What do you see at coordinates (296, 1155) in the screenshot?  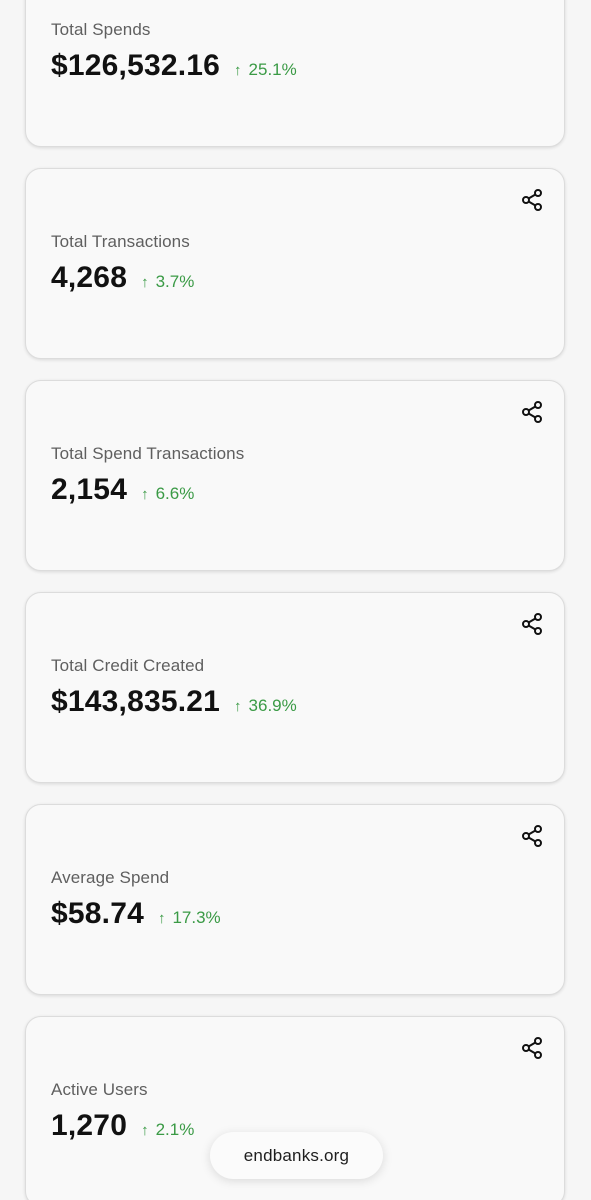 I see `domain-pill: endbanks.org` at bounding box center [296, 1155].